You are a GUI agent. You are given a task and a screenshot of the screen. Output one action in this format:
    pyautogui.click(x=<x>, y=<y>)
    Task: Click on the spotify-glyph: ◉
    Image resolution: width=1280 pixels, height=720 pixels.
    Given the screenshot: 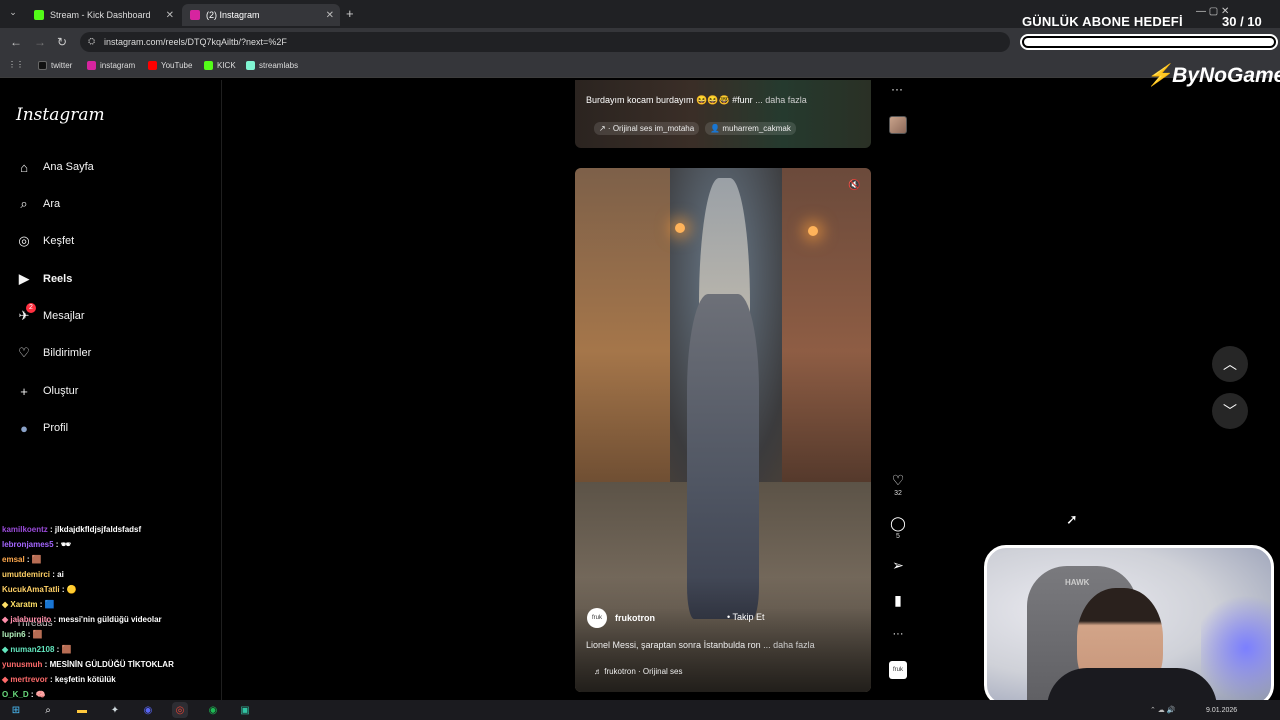 What is the action you would take?
    pyautogui.click(x=213, y=710)
    